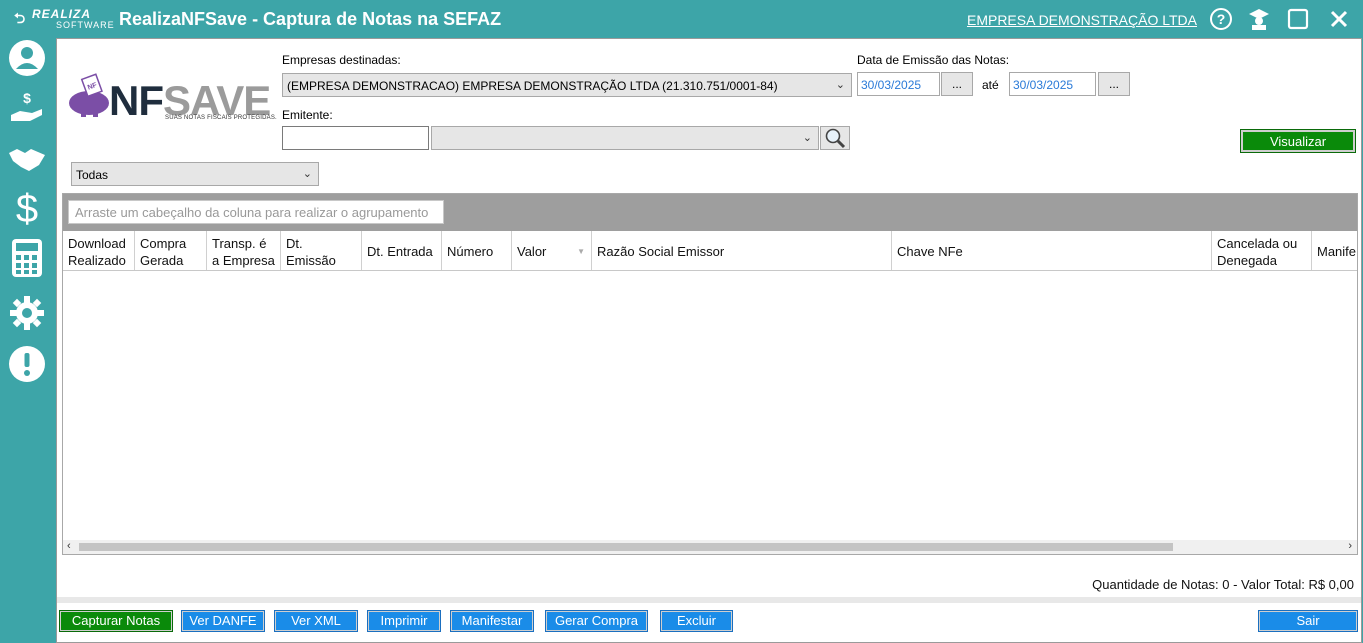 Image resolution: width=1363 pixels, height=643 pixels. What do you see at coordinates (696, 621) in the screenshot?
I see `excluir-button: Excluir` at bounding box center [696, 621].